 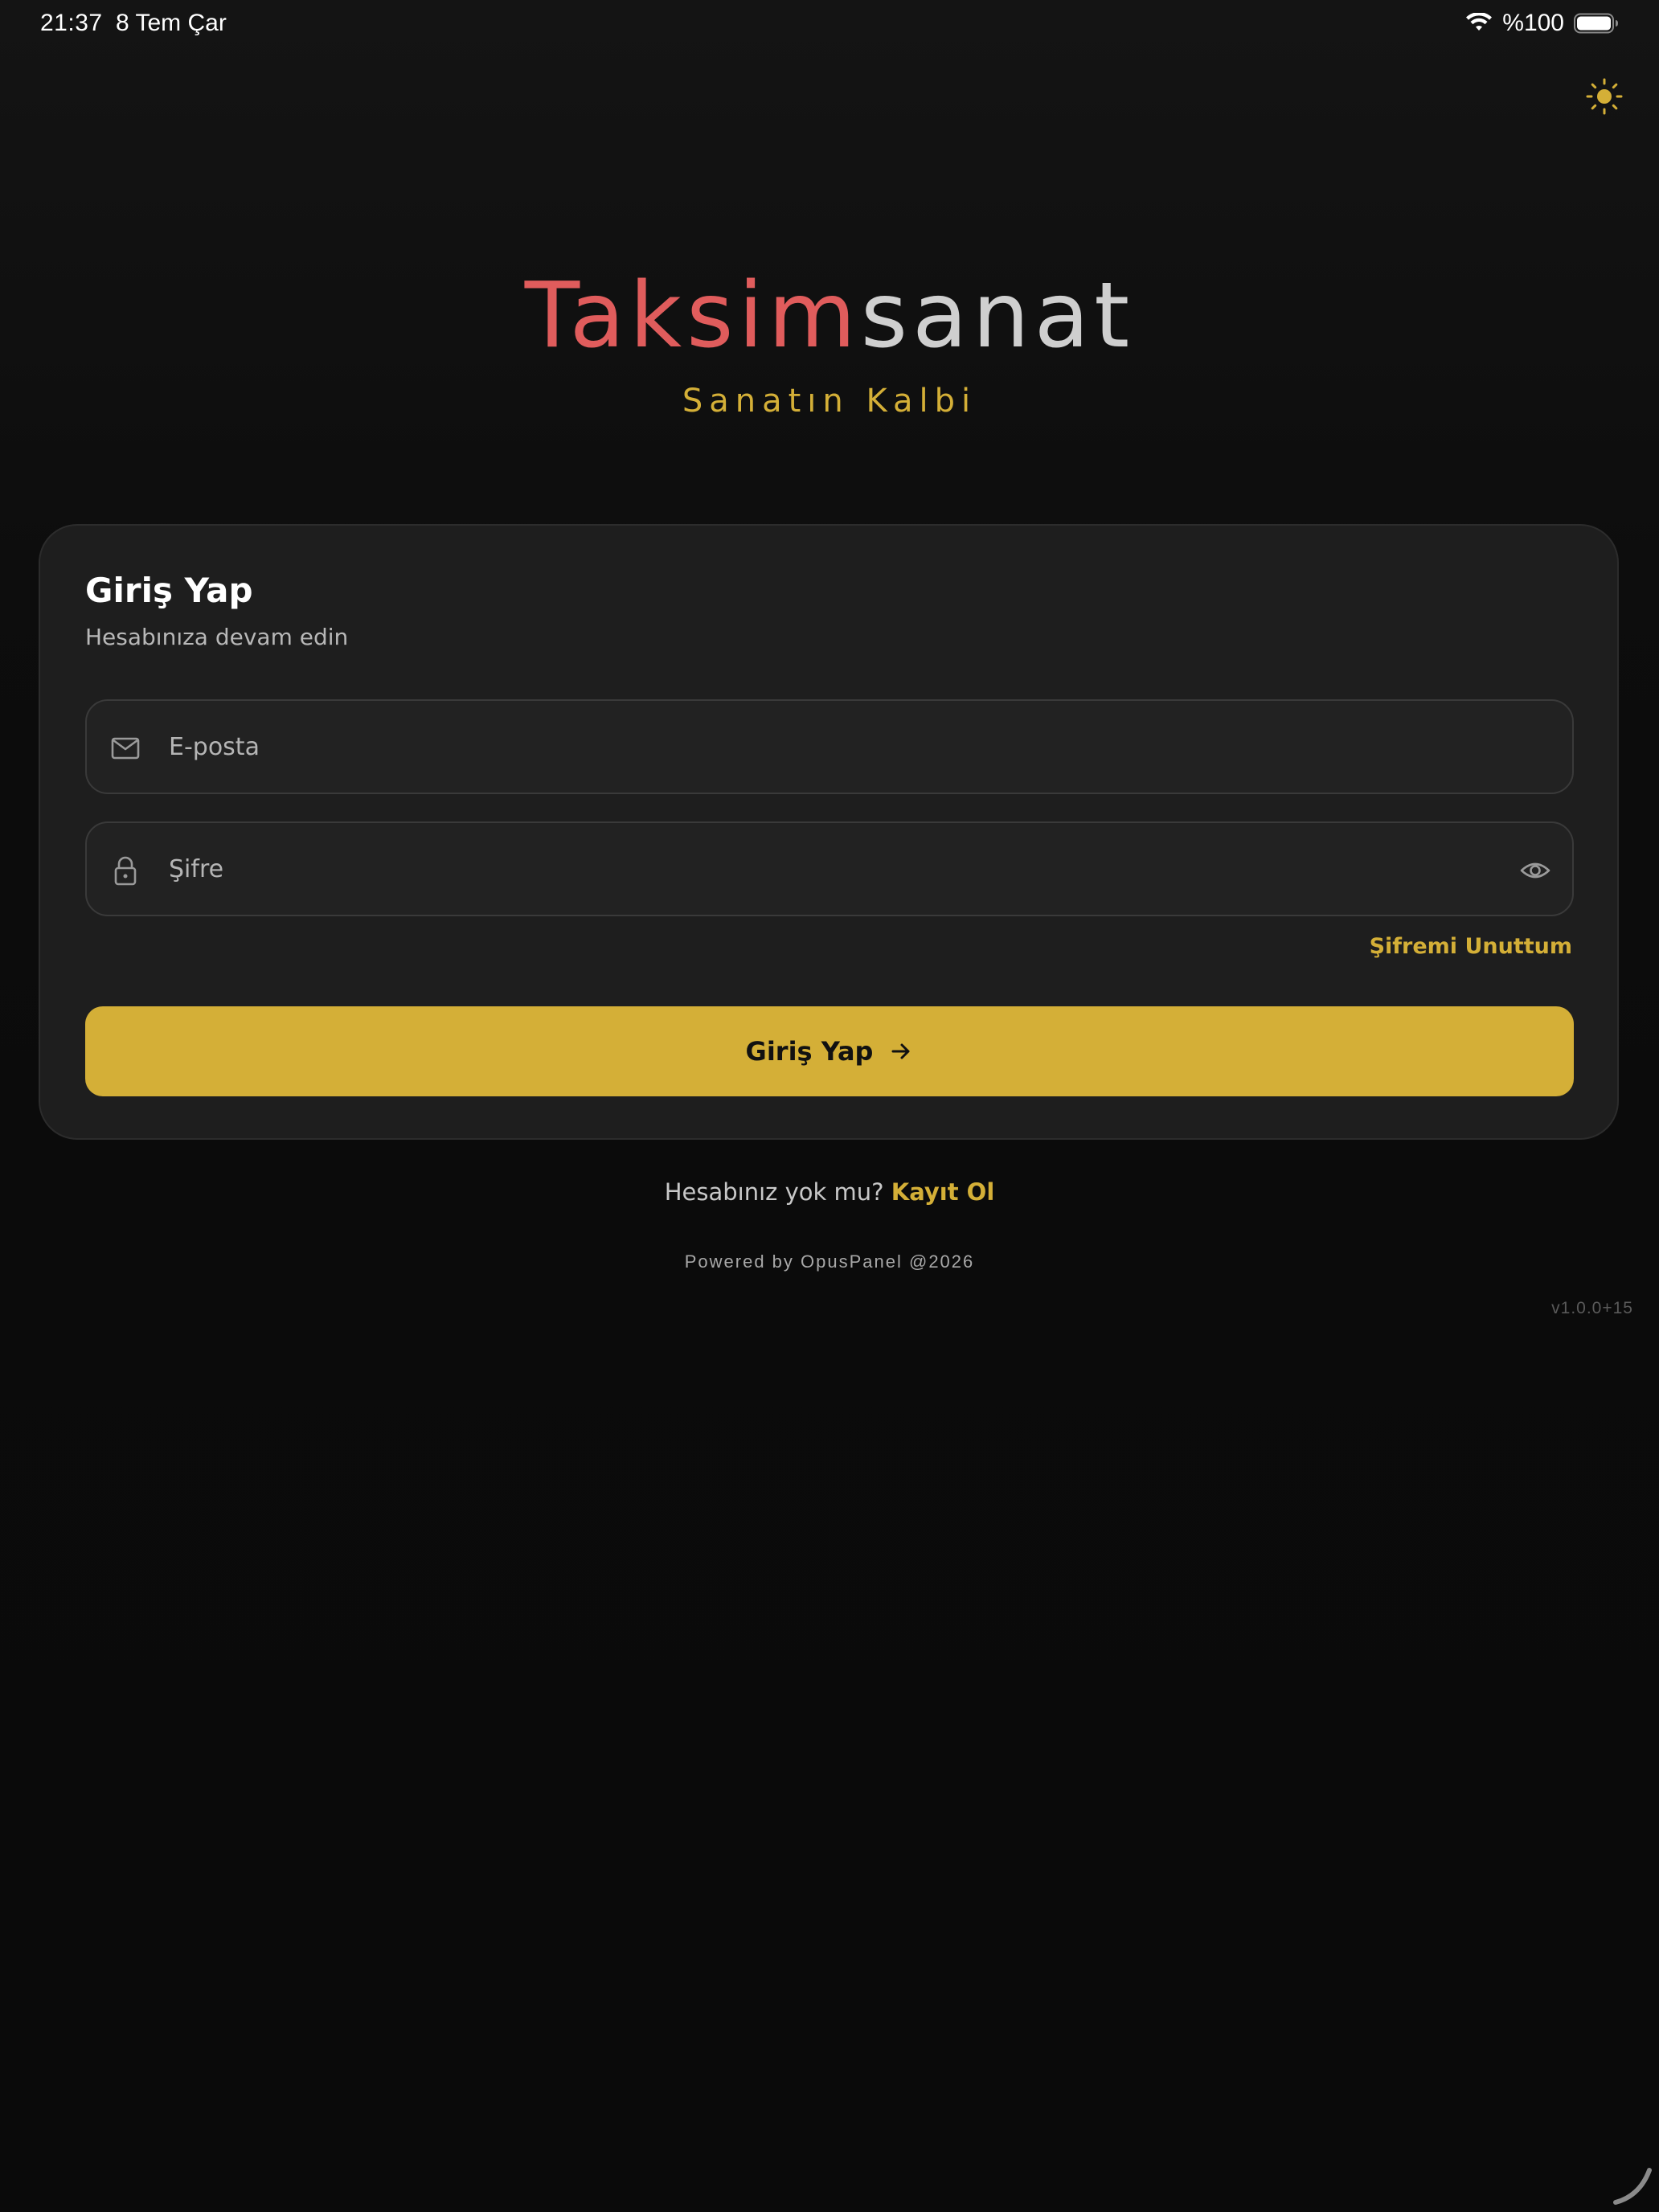 I want to click on password-field, so click(x=829, y=868).